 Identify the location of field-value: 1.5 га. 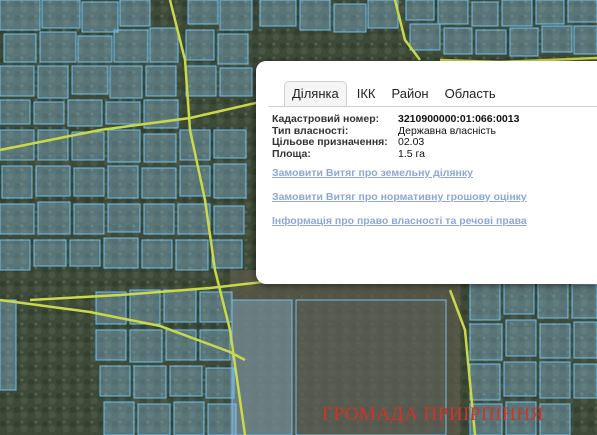
(411, 153).